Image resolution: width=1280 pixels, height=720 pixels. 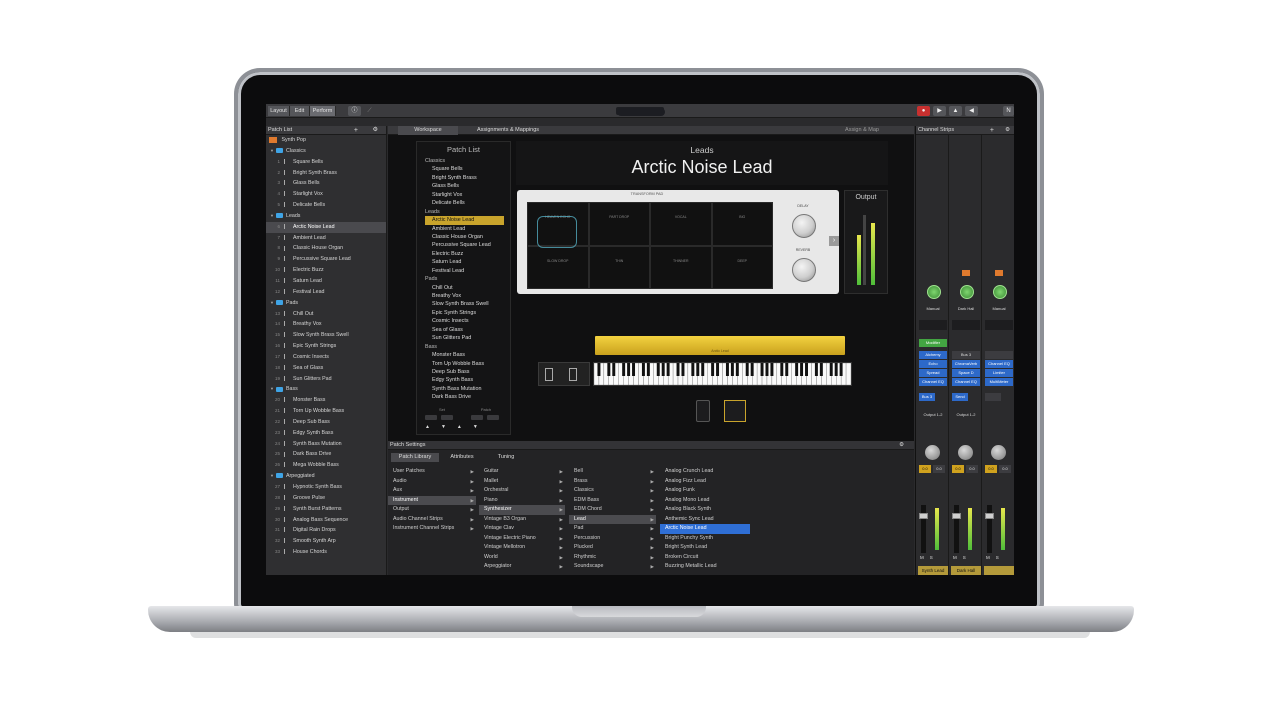 What do you see at coordinates (463, 195) in the screenshot?
I see `patch-list-item: Starlight Vox` at bounding box center [463, 195].